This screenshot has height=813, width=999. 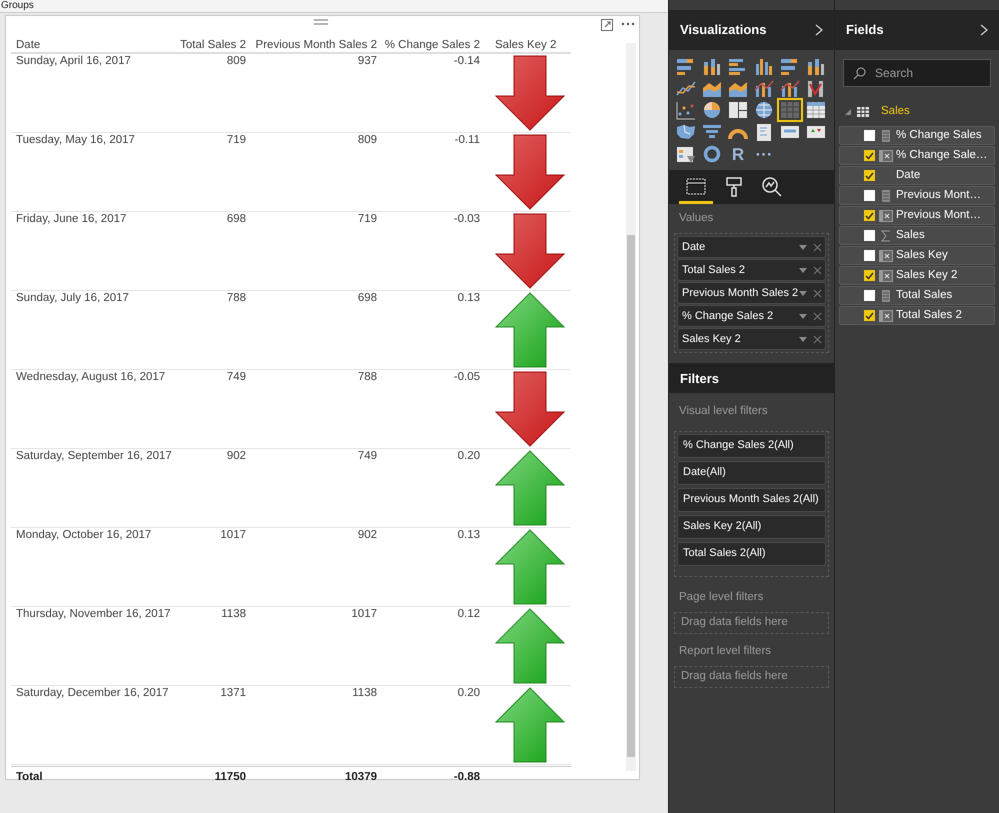 What do you see at coordinates (728, 316) in the screenshot?
I see `pill-label: % Change Sales 2` at bounding box center [728, 316].